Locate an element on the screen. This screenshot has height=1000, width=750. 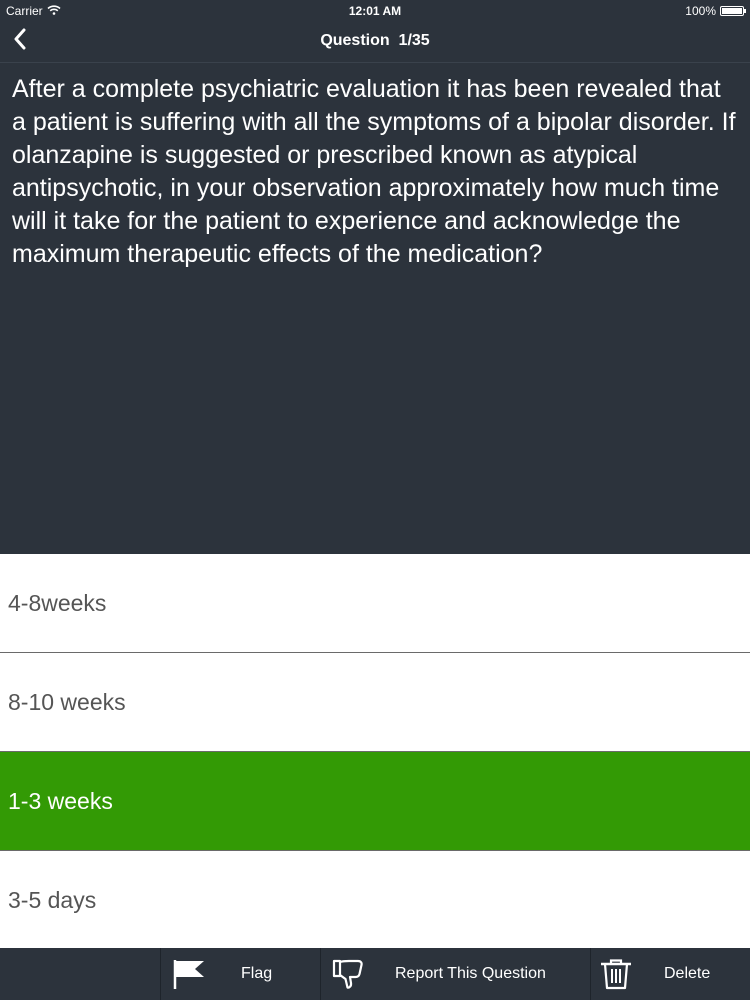
answer-label: 4-8weeks is located at coordinates (57, 602).